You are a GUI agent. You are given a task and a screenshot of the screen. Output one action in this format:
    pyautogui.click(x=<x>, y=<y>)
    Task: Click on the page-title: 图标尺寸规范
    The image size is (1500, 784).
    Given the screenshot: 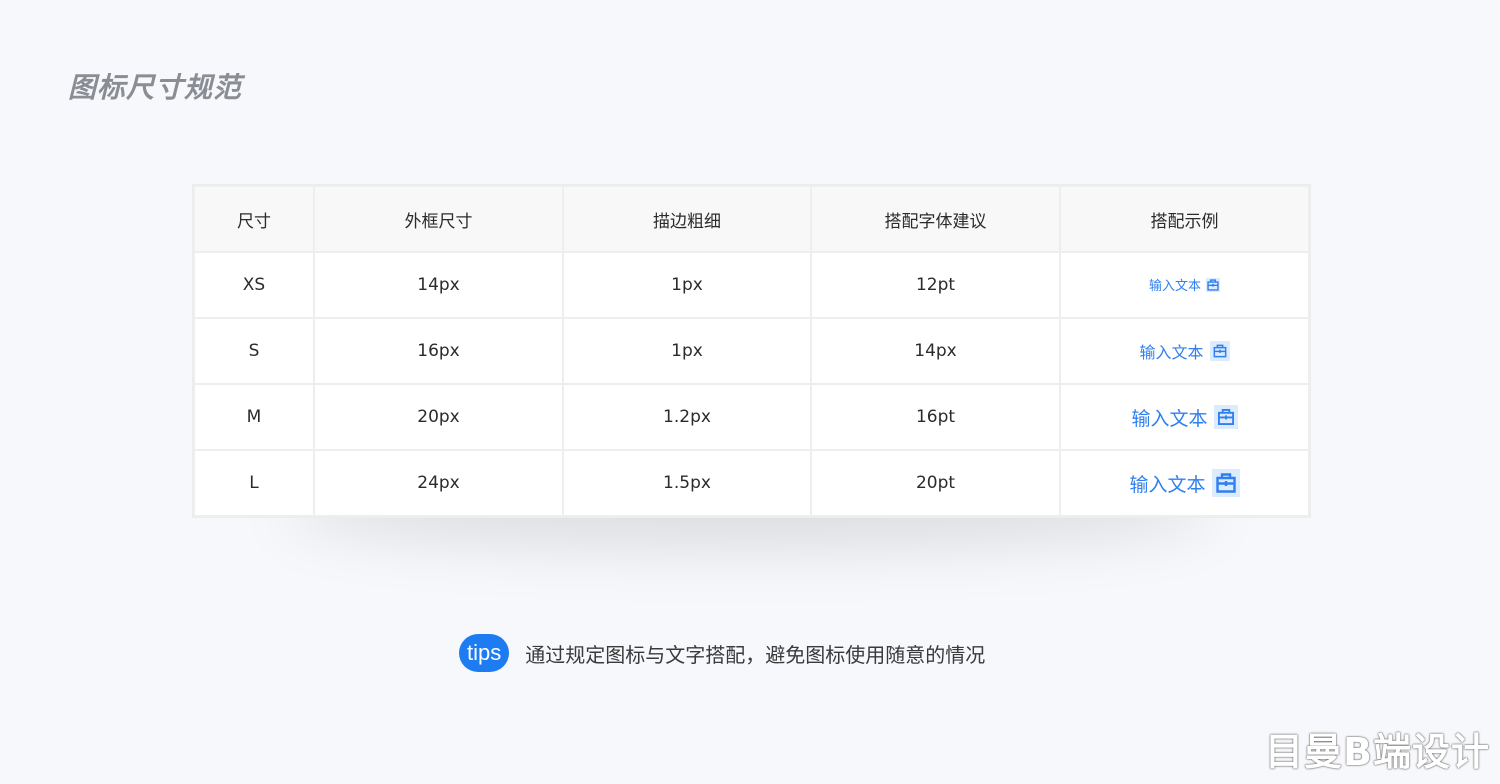 What is the action you would take?
    pyautogui.click(x=155, y=87)
    